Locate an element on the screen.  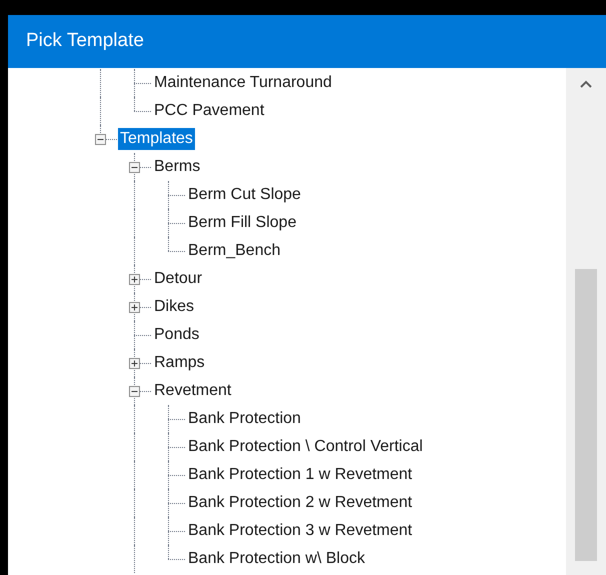
scrollbar is located at coordinates (586, 321).